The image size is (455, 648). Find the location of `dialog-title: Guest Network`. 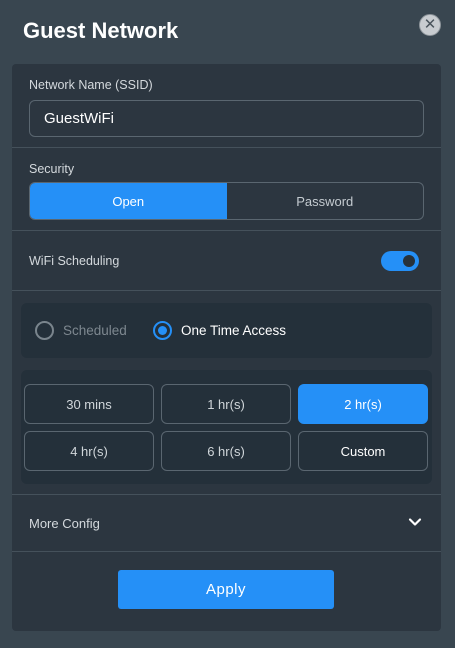

dialog-title: Guest Network is located at coordinates (101, 30).